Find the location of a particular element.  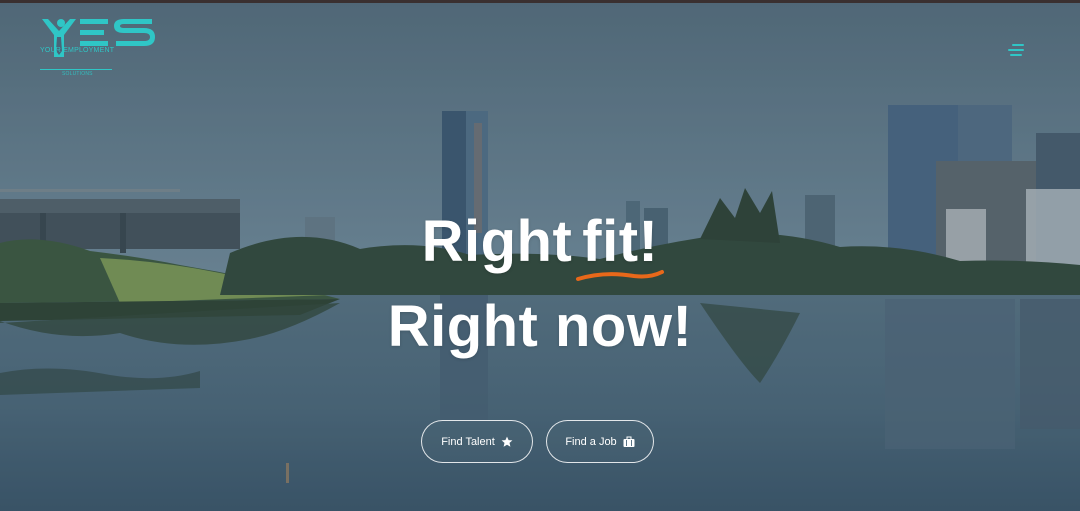

logo-tagline-line1: YOUR EMPLOYMENT is located at coordinates (77, 50).